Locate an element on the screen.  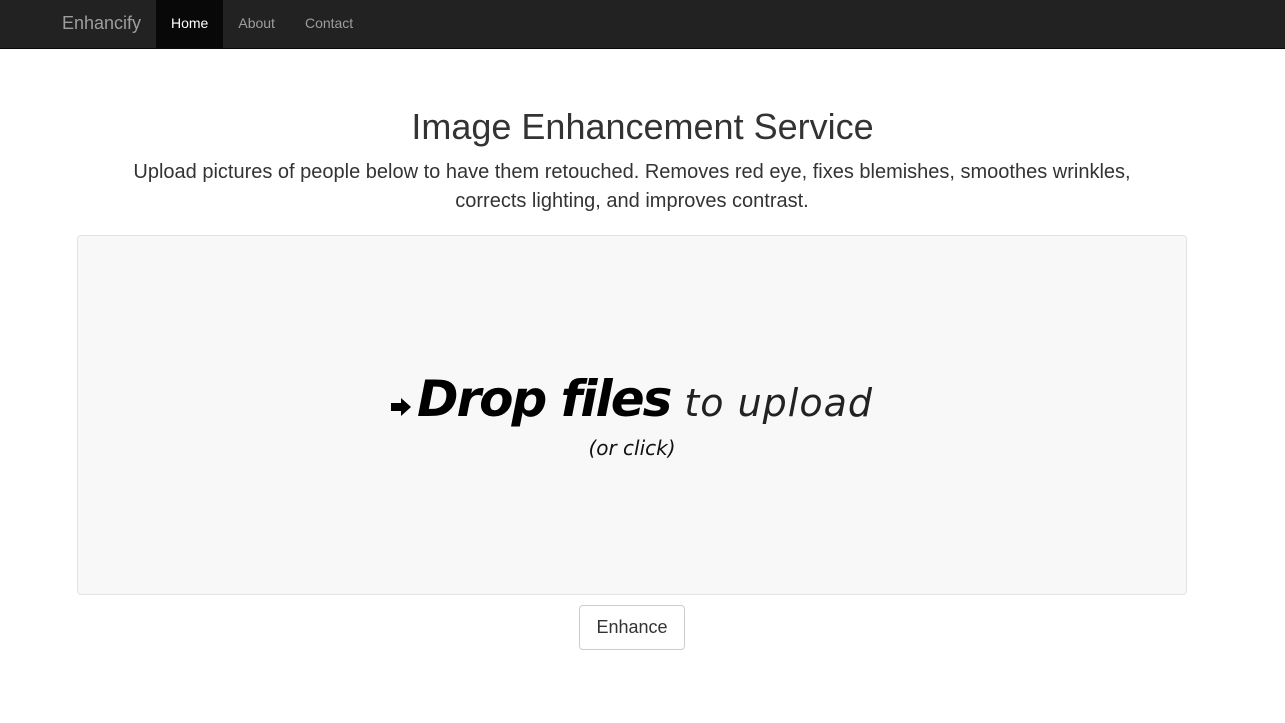
enhance-button: Enhance is located at coordinates (632, 627).